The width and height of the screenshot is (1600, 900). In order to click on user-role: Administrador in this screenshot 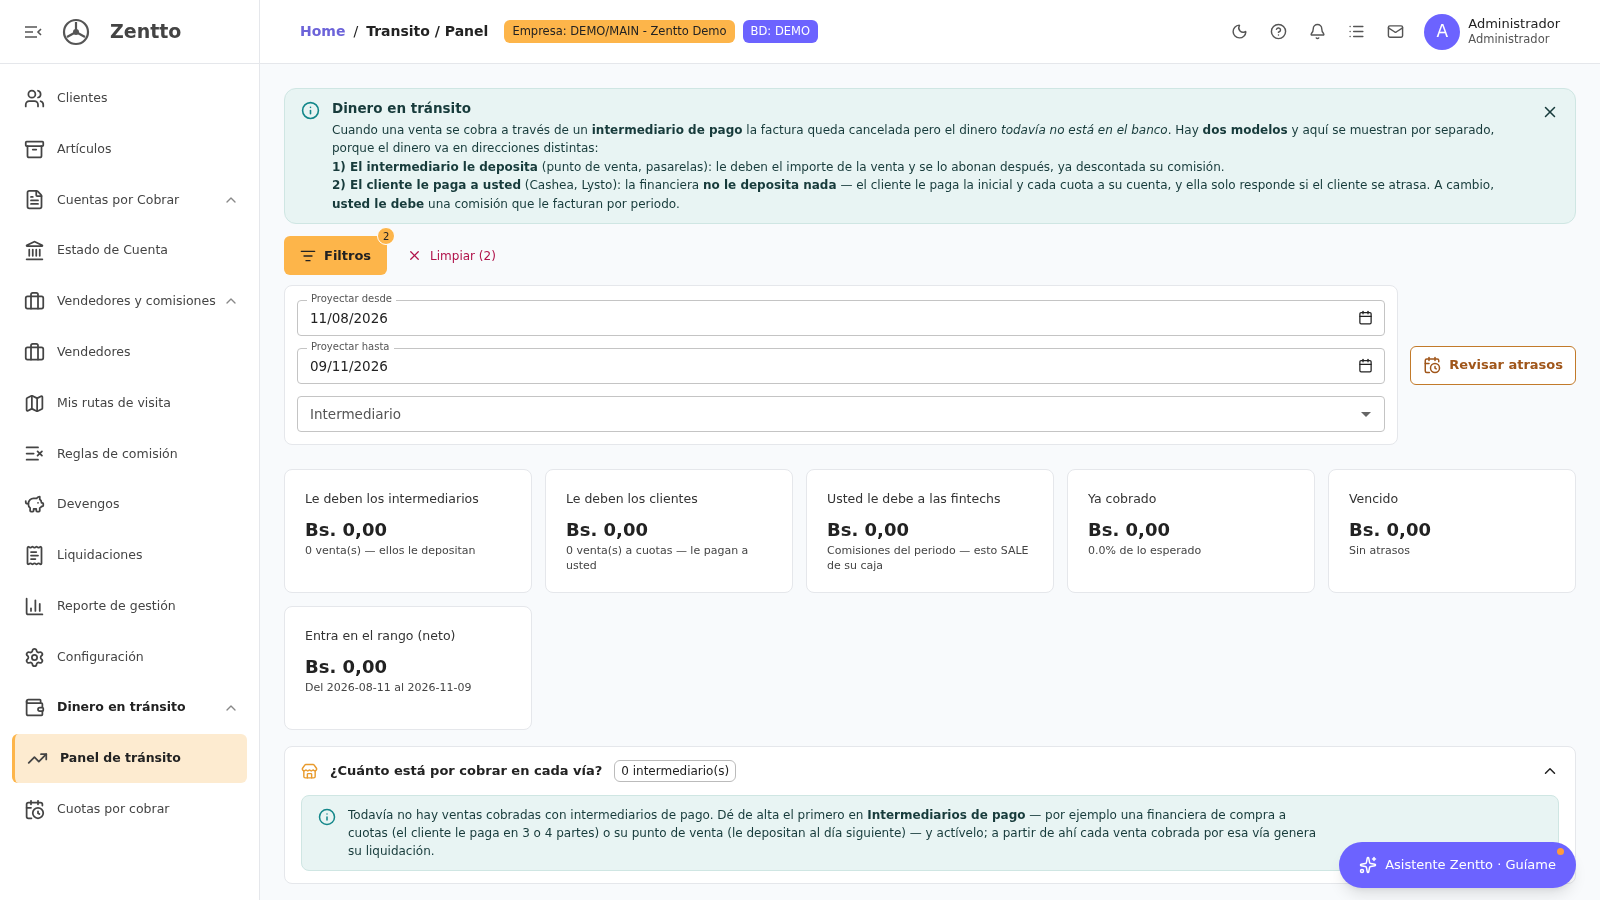, I will do `click(1509, 39)`.